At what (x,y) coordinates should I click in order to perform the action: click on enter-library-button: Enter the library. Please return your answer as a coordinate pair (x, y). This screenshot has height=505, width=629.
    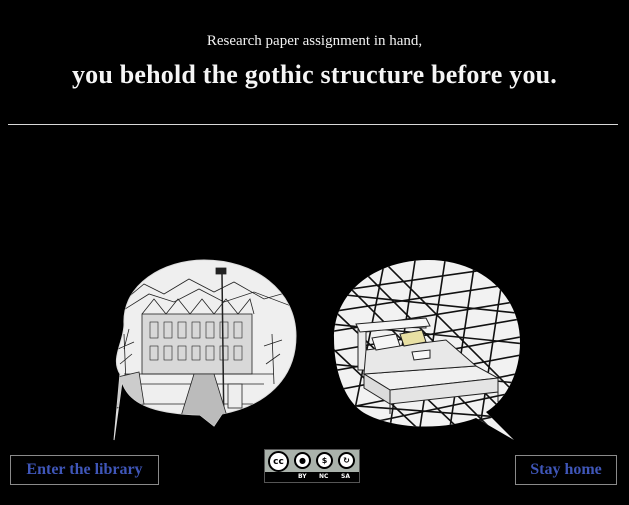
    Looking at the image, I should click on (84, 470).